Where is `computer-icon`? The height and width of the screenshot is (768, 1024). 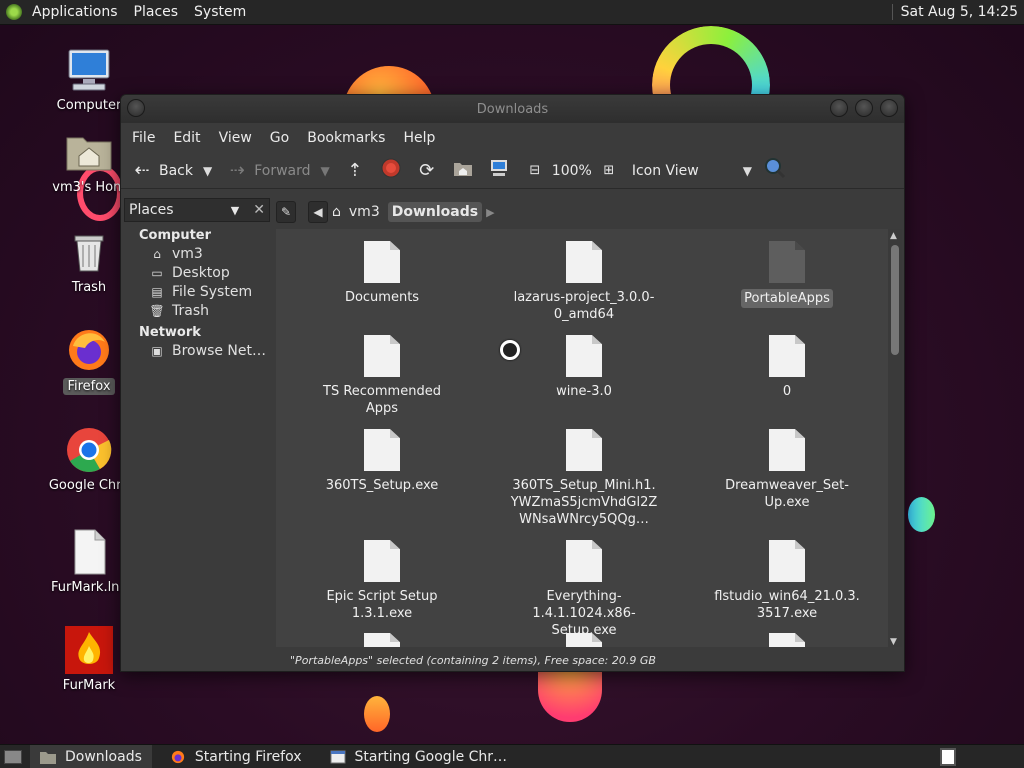 computer-icon is located at coordinates (89, 70).